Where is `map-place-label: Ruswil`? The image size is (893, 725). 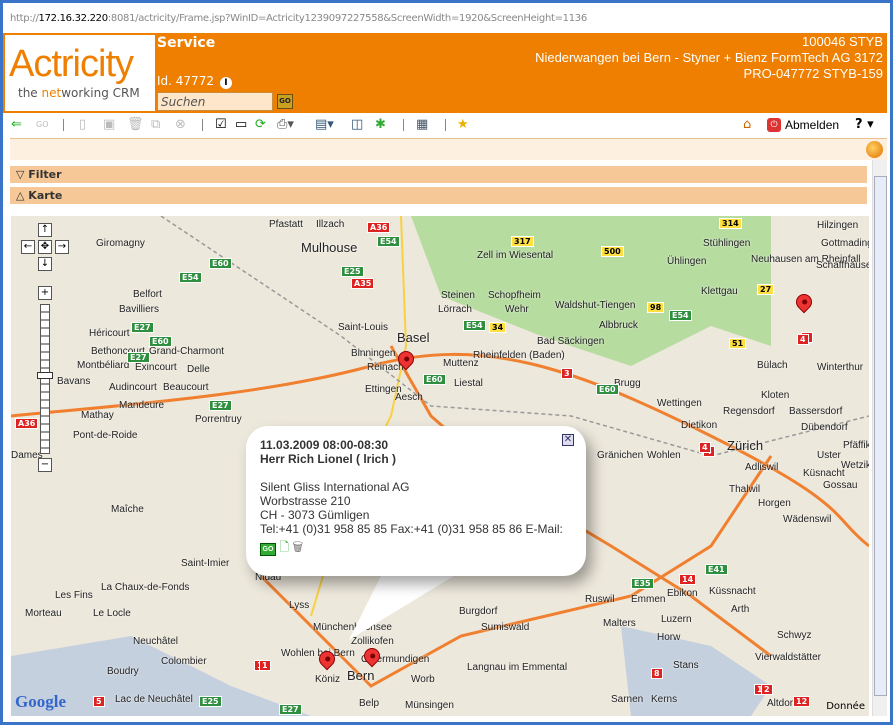
map-place-label: Ruswil is located at coordinates (600, 599).